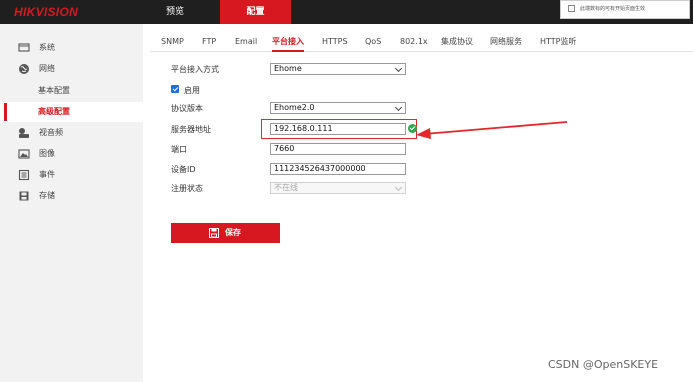  I want to click on sidebar-item-label: 基本配置, so click(54, 90).